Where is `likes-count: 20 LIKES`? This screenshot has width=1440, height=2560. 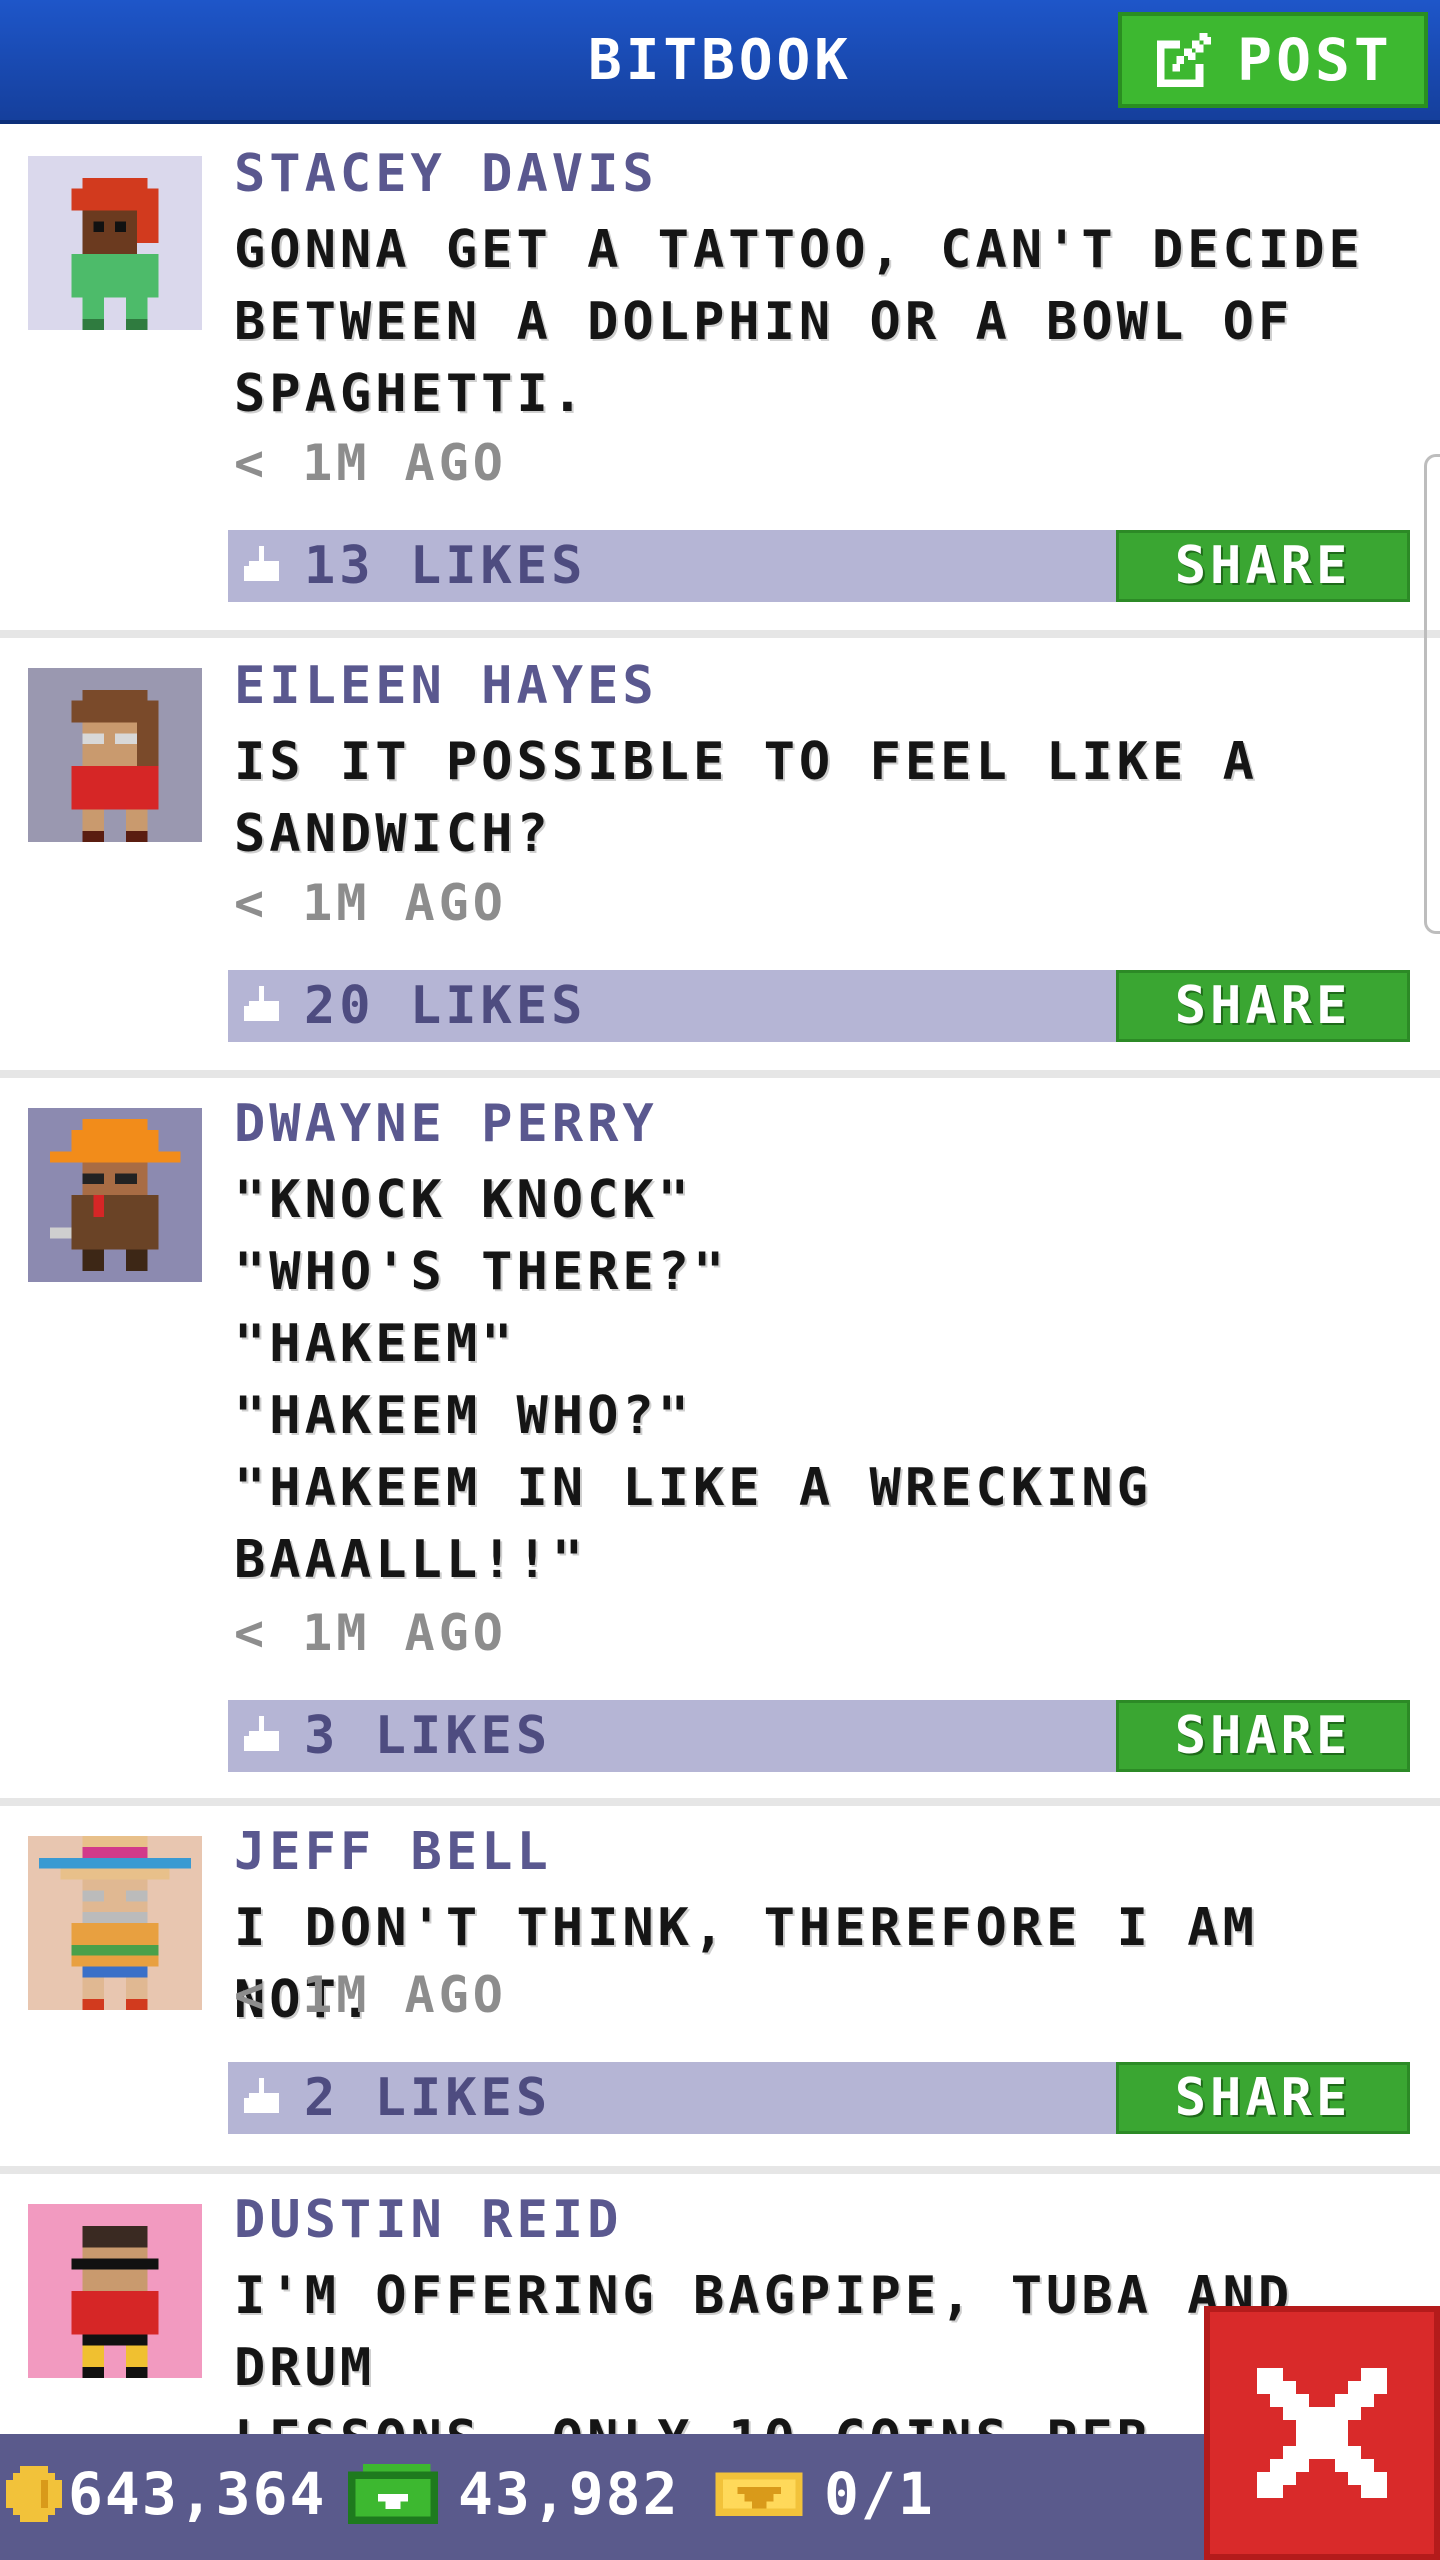 likes-count: 20 LIKES is located at coordinates (445, 1006).